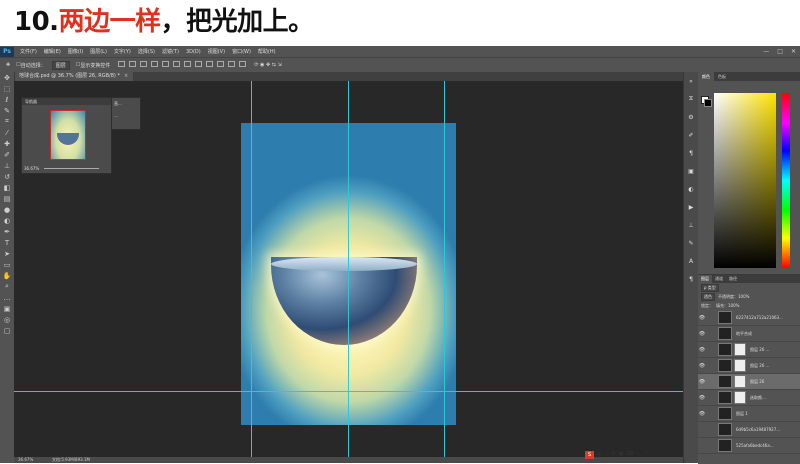  I want to click on tab-layers: 图层, so click(705, 279).